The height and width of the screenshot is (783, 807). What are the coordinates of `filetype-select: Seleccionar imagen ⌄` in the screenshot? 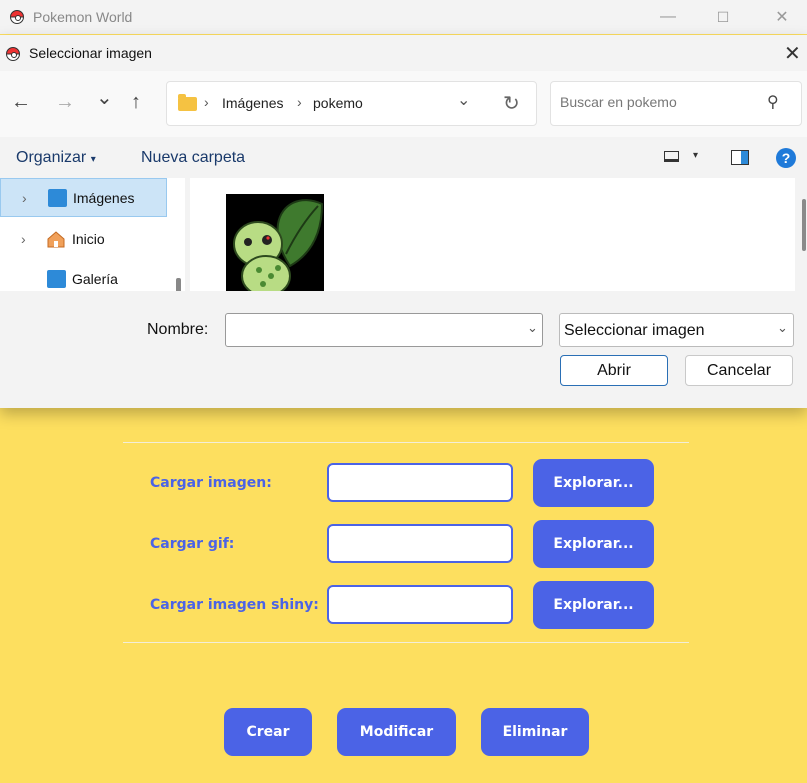 It's located at (676, 330).